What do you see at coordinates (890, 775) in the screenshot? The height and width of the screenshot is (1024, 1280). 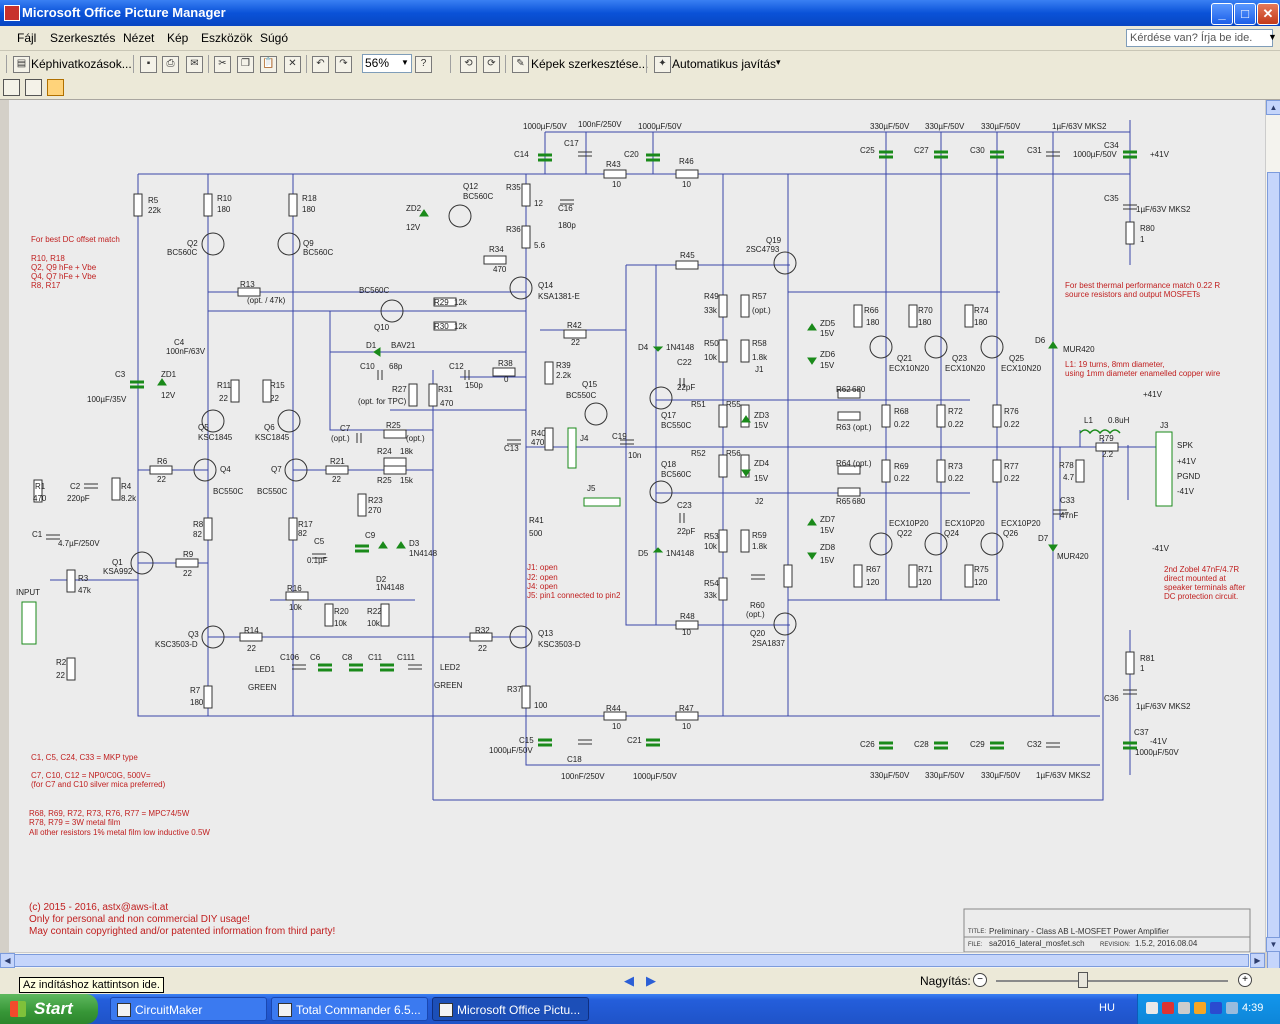 I see `svg-text: 330µF/50V` at bounding box center [890, 775].